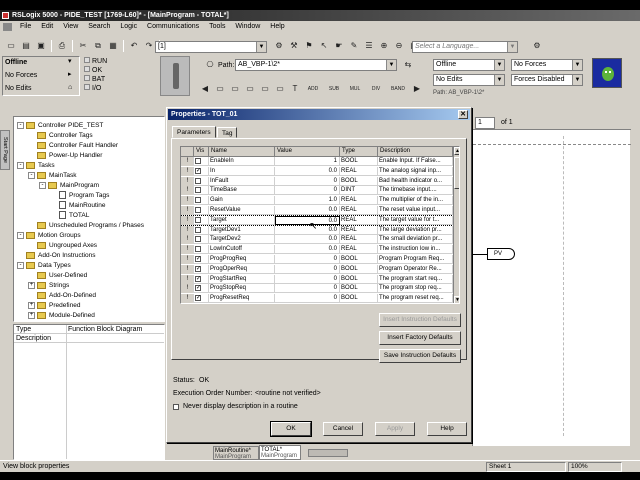 The height and width of the screenshot is (480, 640). What do you see at coordinates (399, 46) in the screenshot?
I see `zoom-out-icon: ⊖` at bounding box center [399, 46].